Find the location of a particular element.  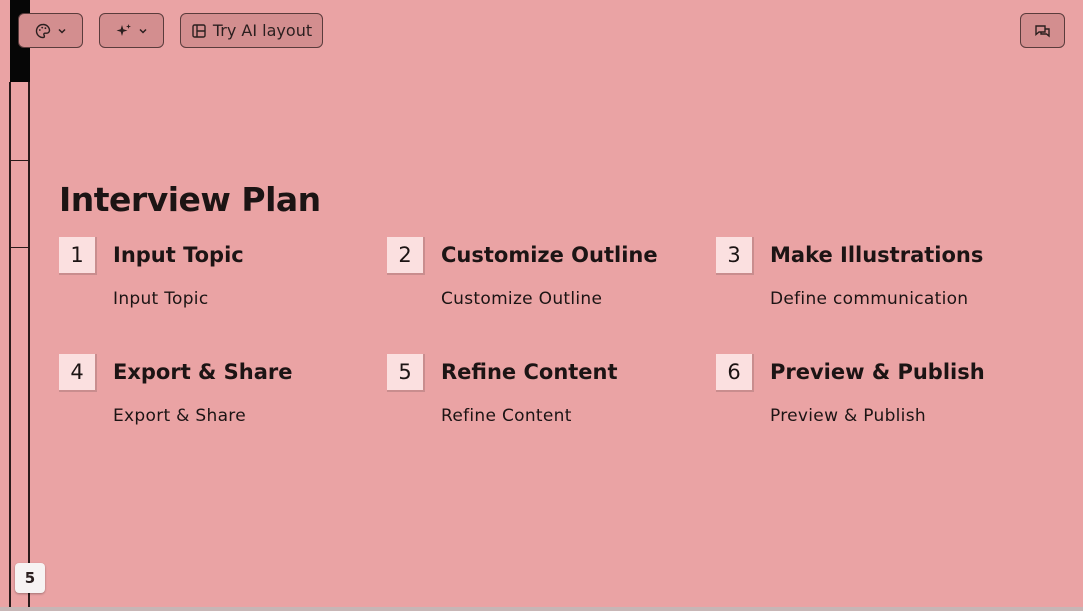

step-card: 6 Preview & Publish Preview & Publish is located at coordinates (866, 394).